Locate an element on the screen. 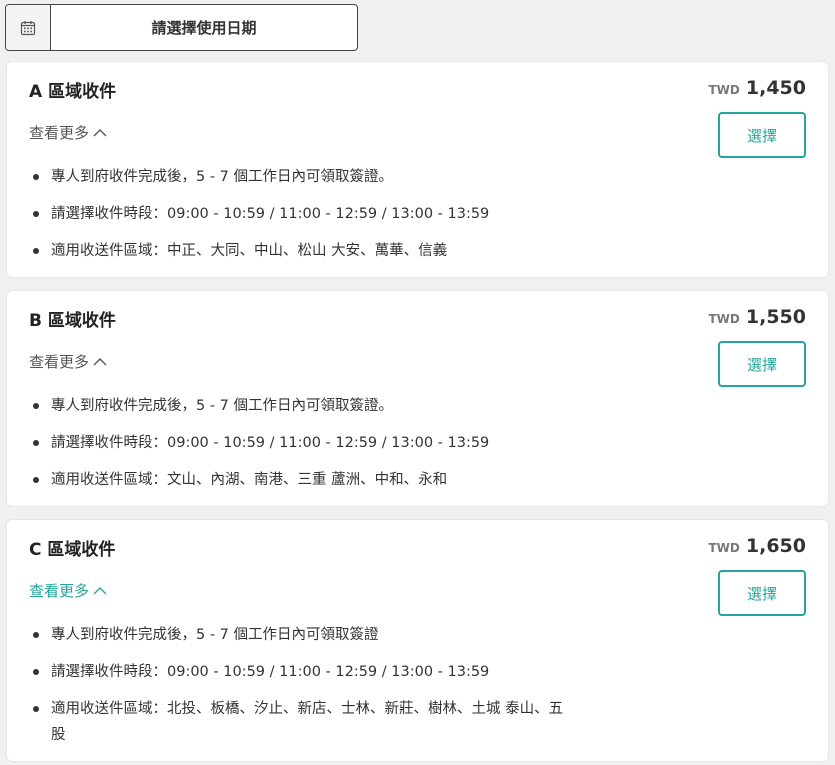 The width and height of the screenshot is (835, 765). card-title: C 區域收件 is located at coordinates (72, 550).